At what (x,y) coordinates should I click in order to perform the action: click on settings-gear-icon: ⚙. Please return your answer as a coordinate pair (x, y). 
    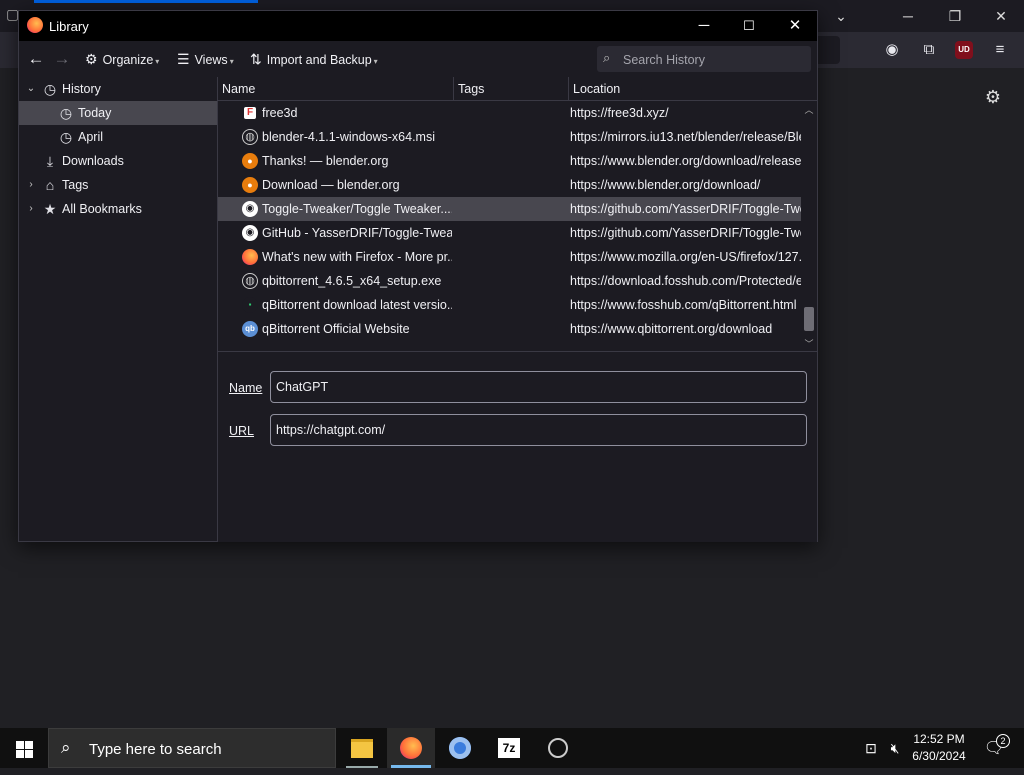
    Looking at the image, I should click on (993, 97).